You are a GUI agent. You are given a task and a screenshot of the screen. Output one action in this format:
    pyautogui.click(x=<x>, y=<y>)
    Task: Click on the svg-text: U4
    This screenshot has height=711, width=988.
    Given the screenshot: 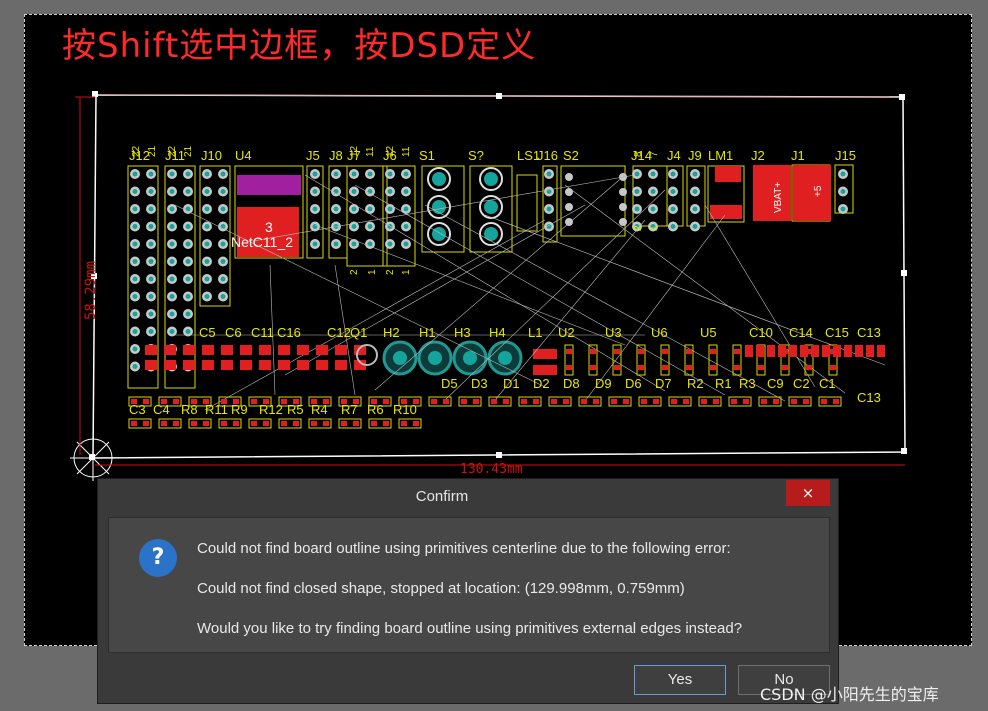 What is the action you would take?
    pyautogui.click(x=243, y=155)
    